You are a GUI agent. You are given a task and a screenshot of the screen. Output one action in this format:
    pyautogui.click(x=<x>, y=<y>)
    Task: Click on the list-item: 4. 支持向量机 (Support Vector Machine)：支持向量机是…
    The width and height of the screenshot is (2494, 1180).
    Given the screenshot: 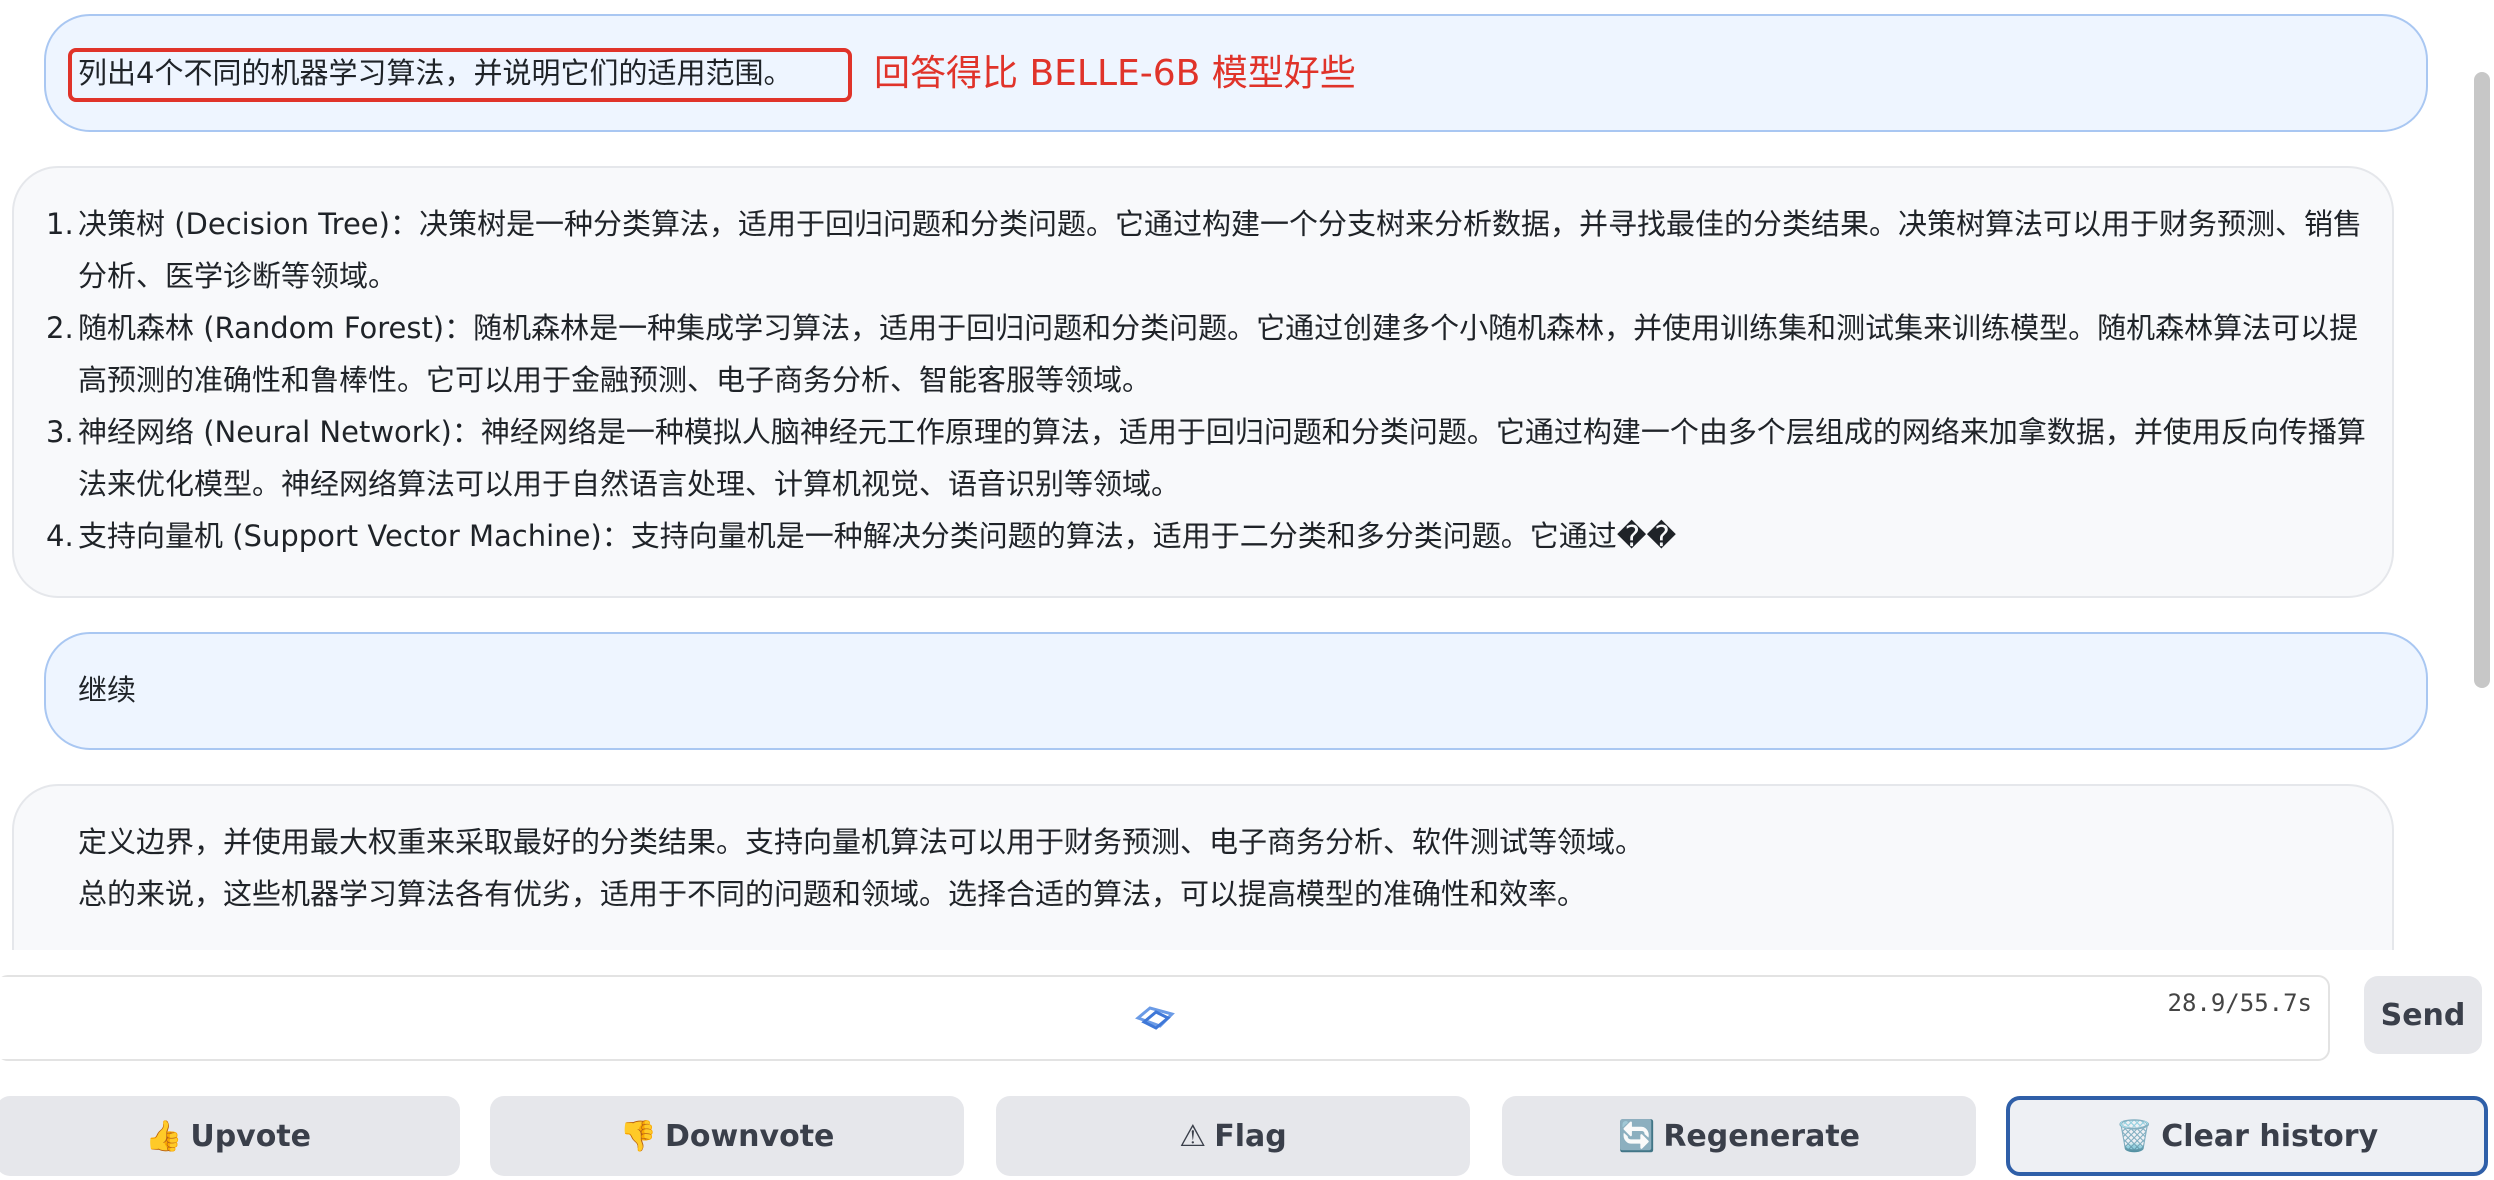 What is the action you would take?
    pyautogui.click(x=1211, y=536)
    